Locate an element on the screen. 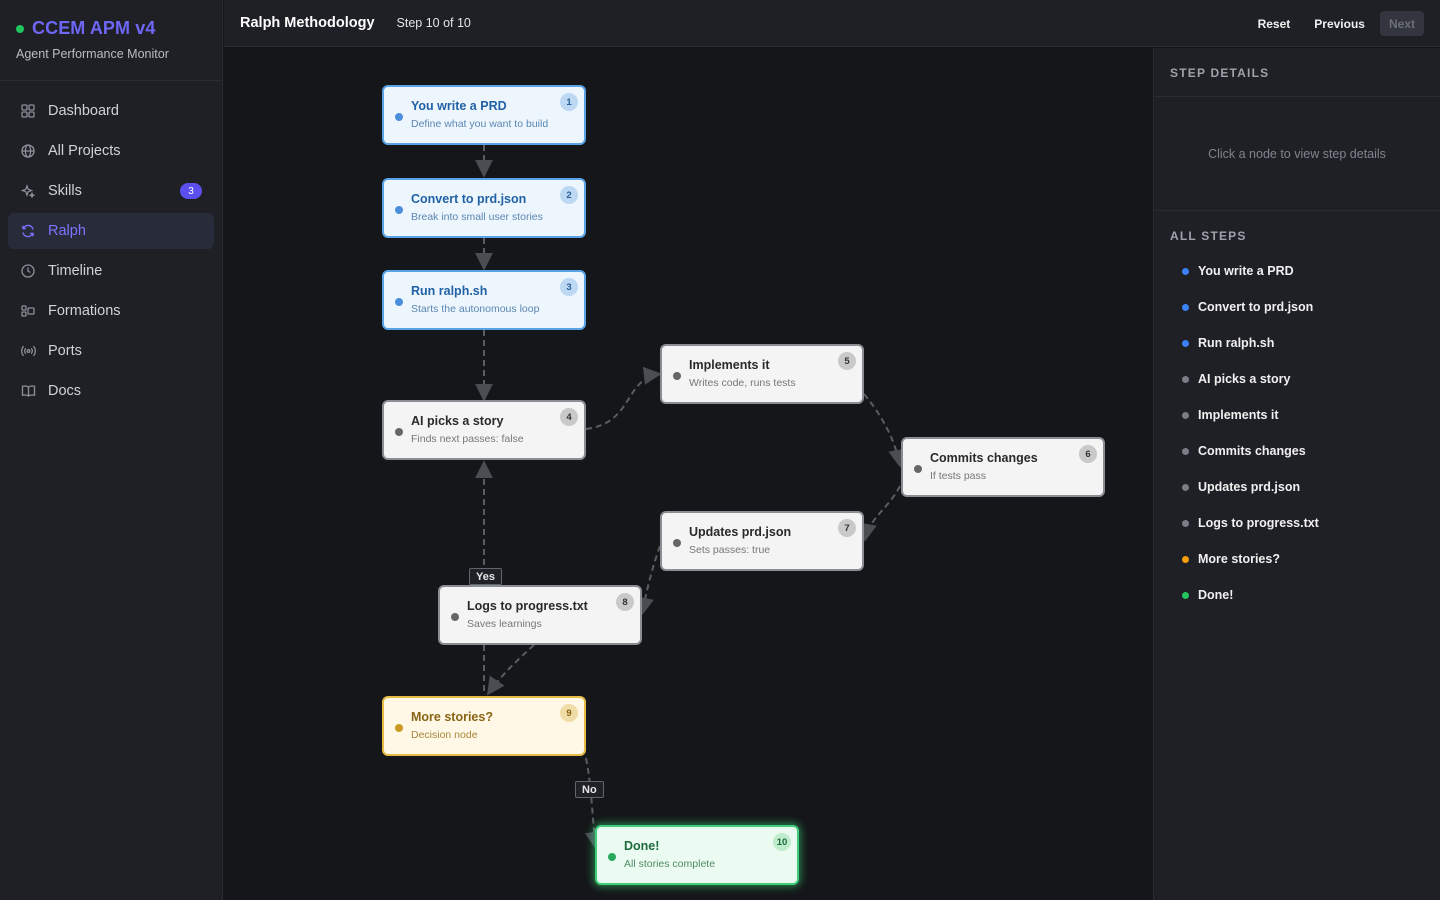 Image resolution: width=1440 pixels, height=900 pixels. sidebar-item-skills: Skills 3 is located at coordinates (111, 191).